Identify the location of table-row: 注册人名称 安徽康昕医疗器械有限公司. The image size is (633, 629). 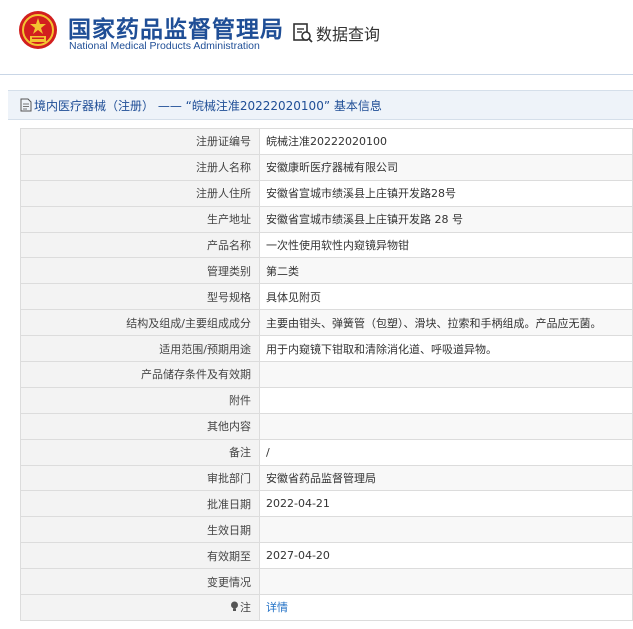
(326, 167).